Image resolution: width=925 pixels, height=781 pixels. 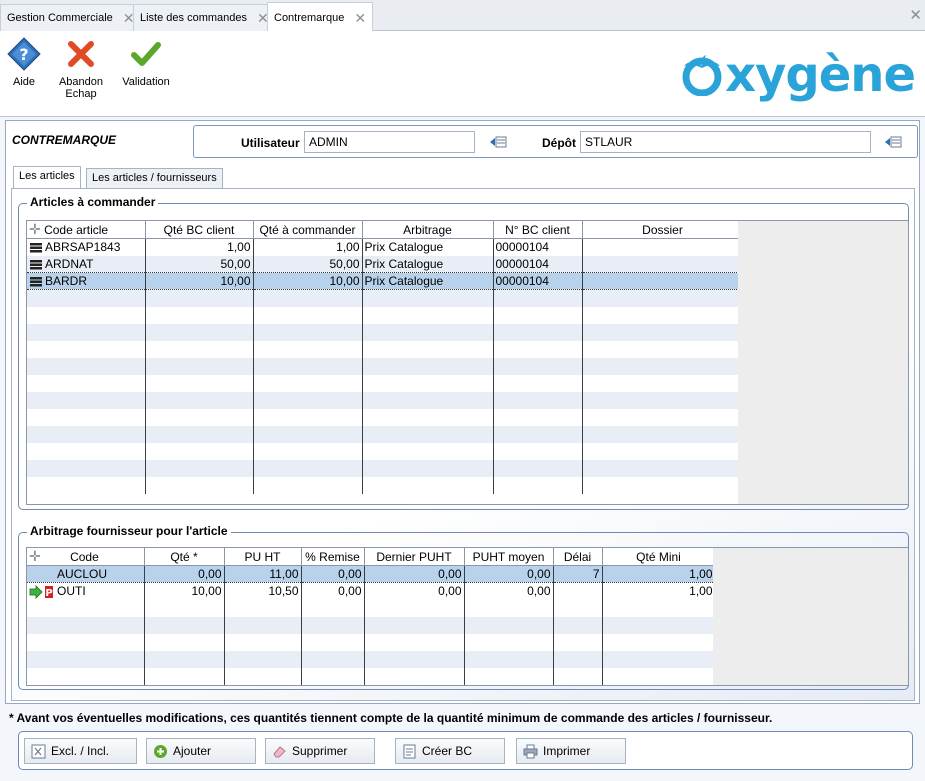 What do you see at coordinates (184, 591) in the screenshot?
I see `cell-qte: 10,00` at bounding box center [184, 591].